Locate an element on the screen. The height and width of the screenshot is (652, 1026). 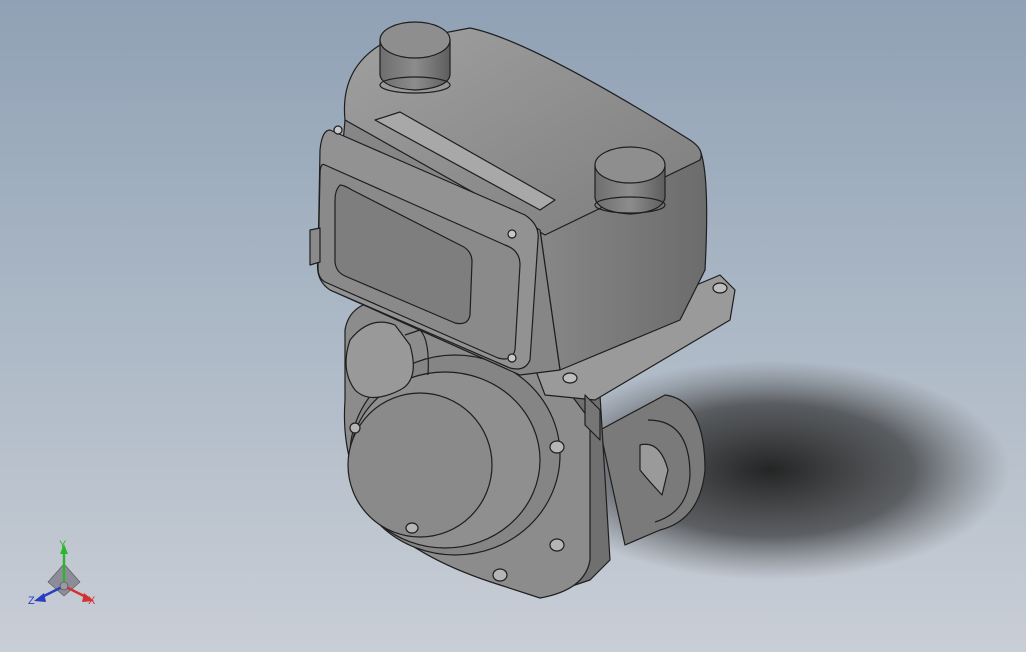
y-axis-label: Y is located at coordinates (63, 545).